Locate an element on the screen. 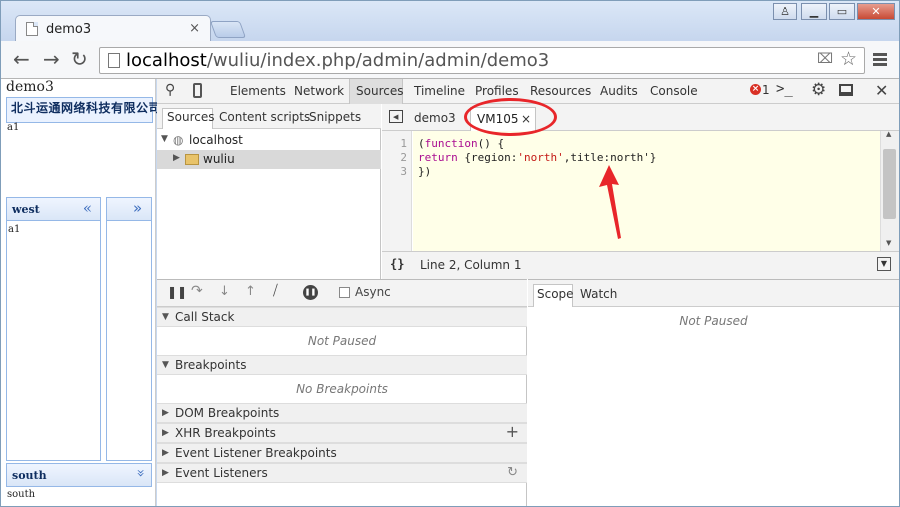 Image resolution: width=900 pixels, height=507 pixels. south-content: south is located at coordinates (21, 494).